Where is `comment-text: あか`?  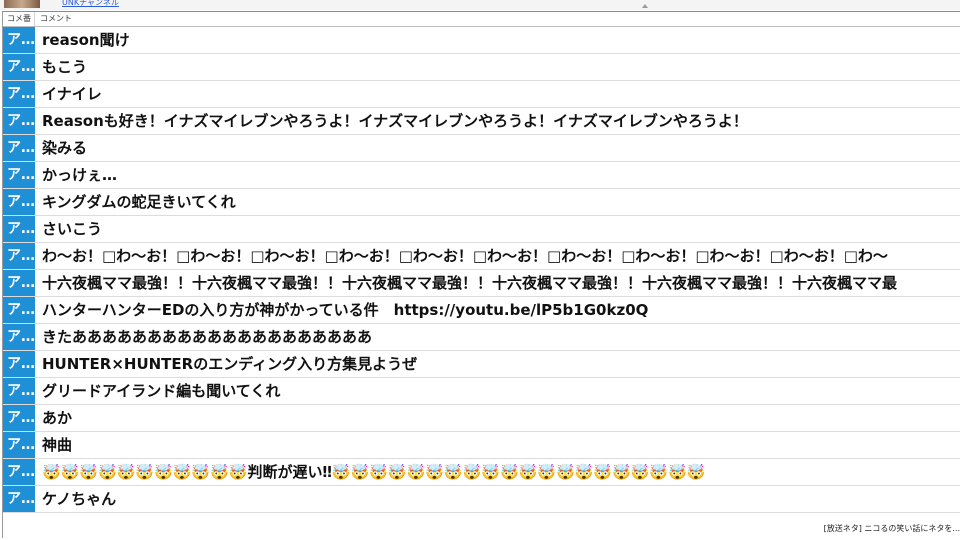
comment-text: あか is located at coordinates (57, 418).